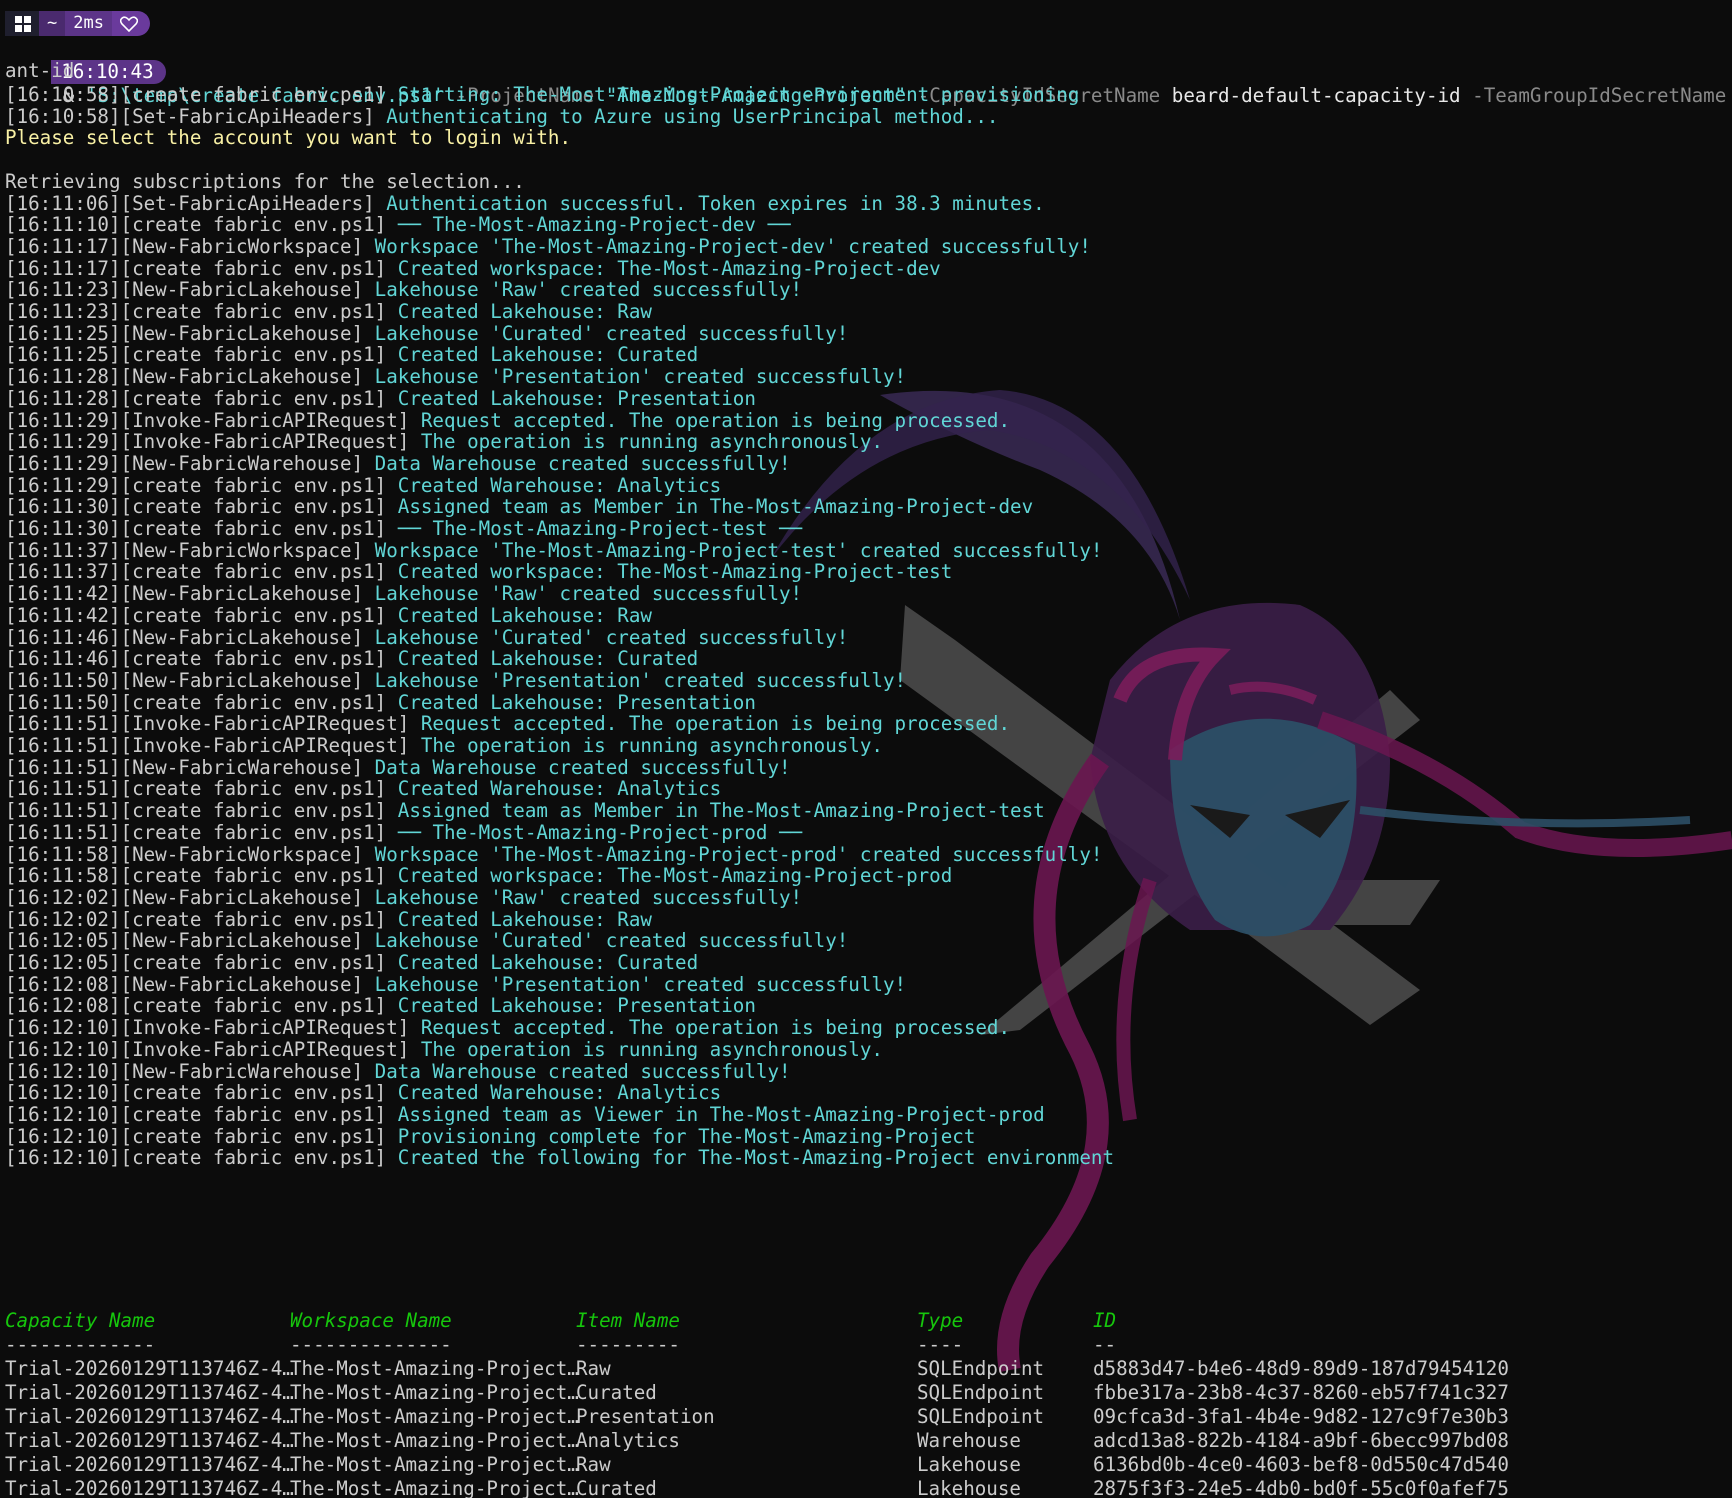 Image resolution: width=1732 pixels, height=1498 pixels. I want to click on column-header-capacity-name: Capacity Name, so click(80, 1320).